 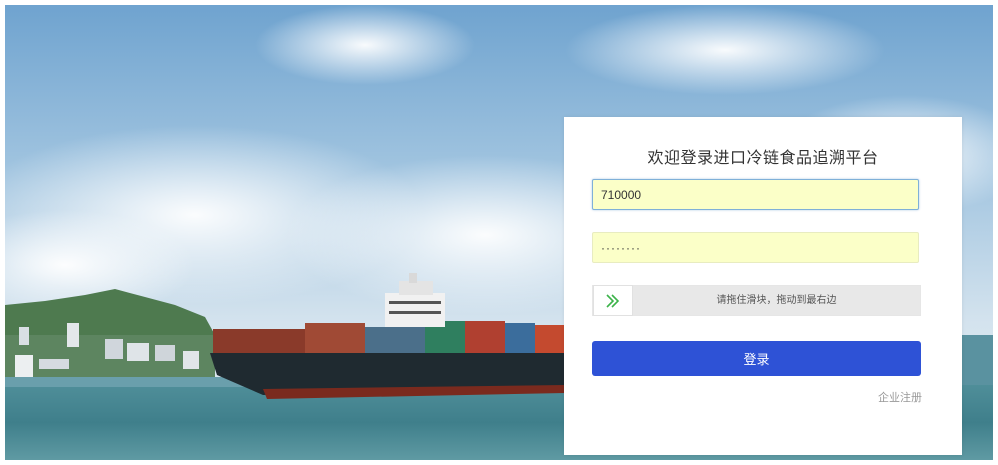 I want to click on double-chevron-right-icon, so click(x=613, y=300).